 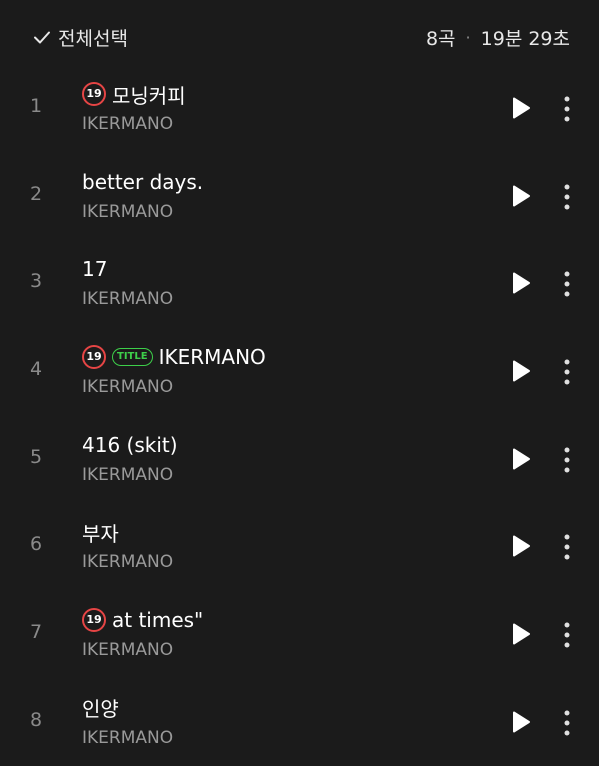 I want to click on track-title: 17, so click(x=95, y=269).